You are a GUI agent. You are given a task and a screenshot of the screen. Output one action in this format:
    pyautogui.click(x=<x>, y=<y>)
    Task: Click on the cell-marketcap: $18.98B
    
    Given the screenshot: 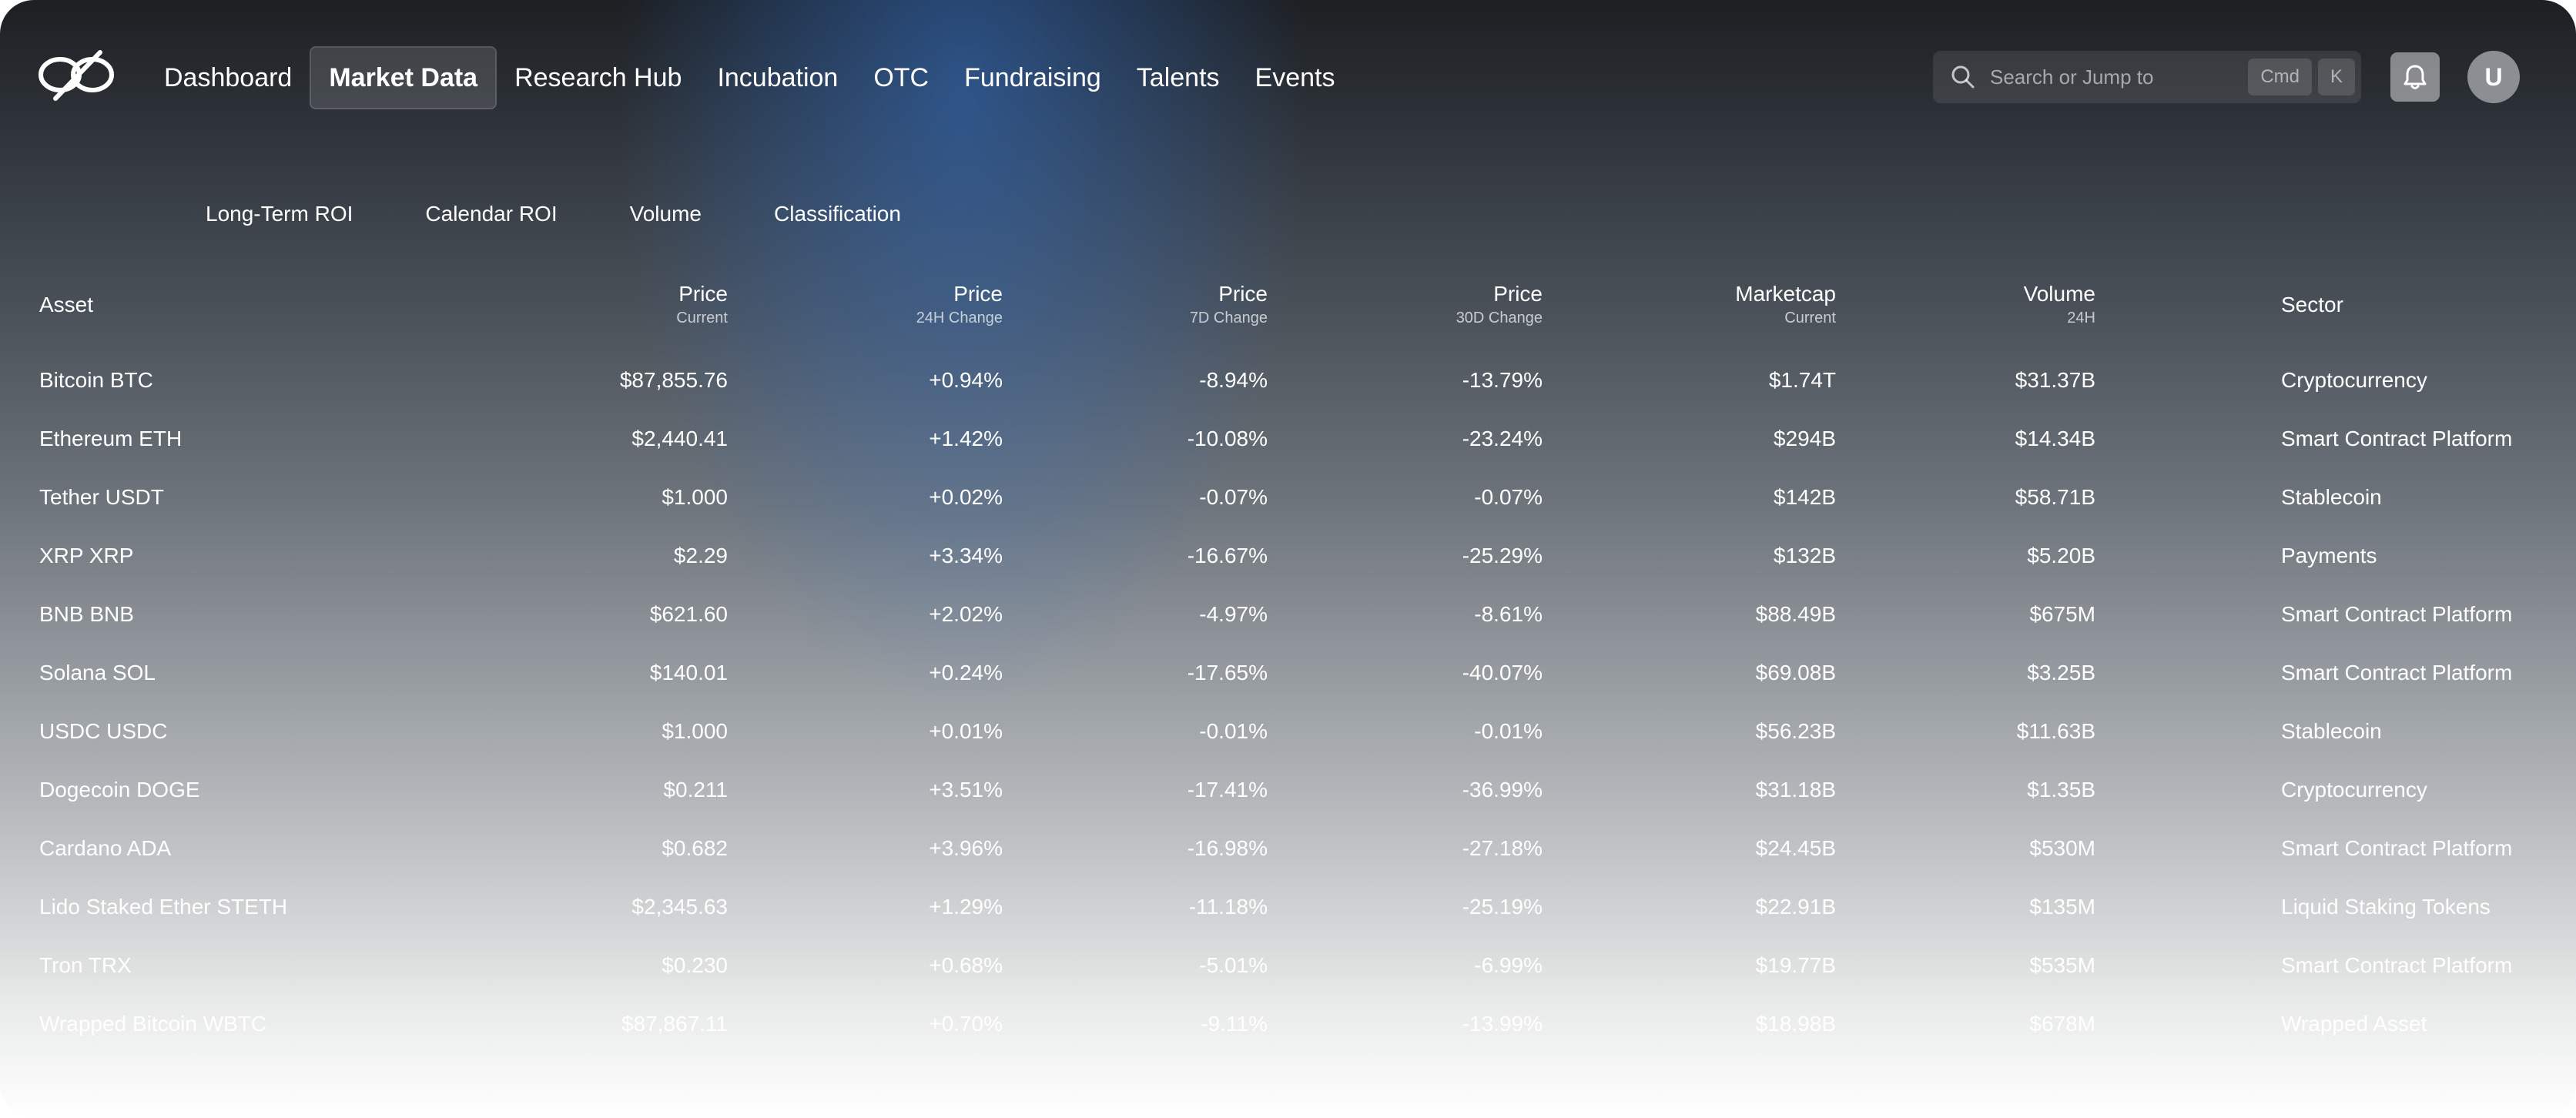 What is the action you would take?
    pyautogui.click(x=1795, y=1024)
    